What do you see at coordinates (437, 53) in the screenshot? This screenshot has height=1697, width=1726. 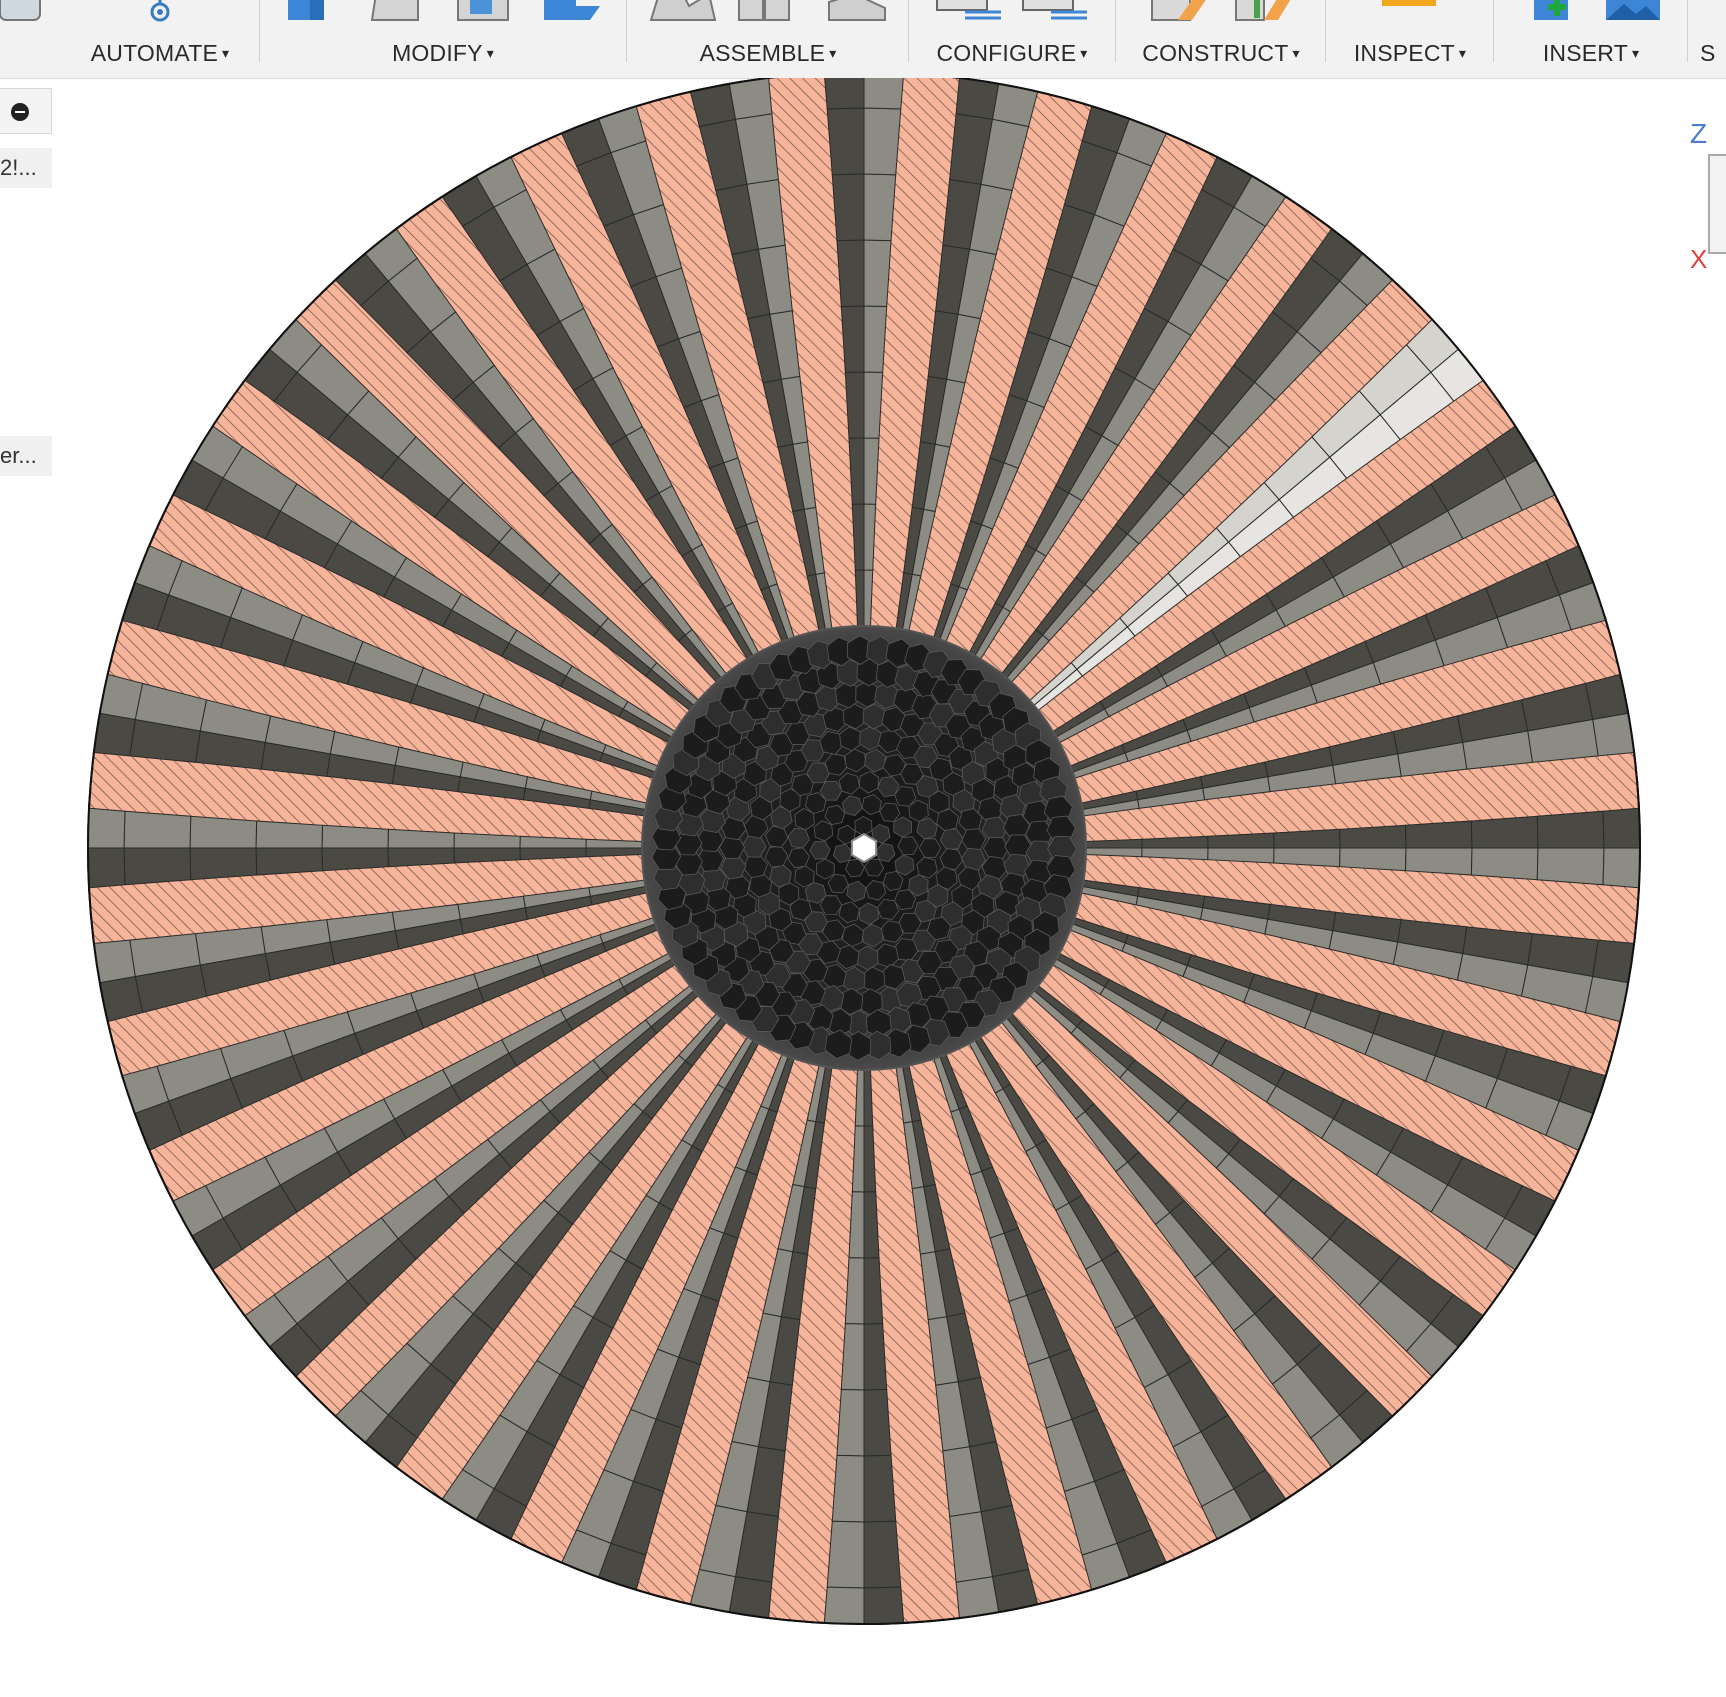 I see `modify-label: MODIFY` at bounding box center [437, 53].